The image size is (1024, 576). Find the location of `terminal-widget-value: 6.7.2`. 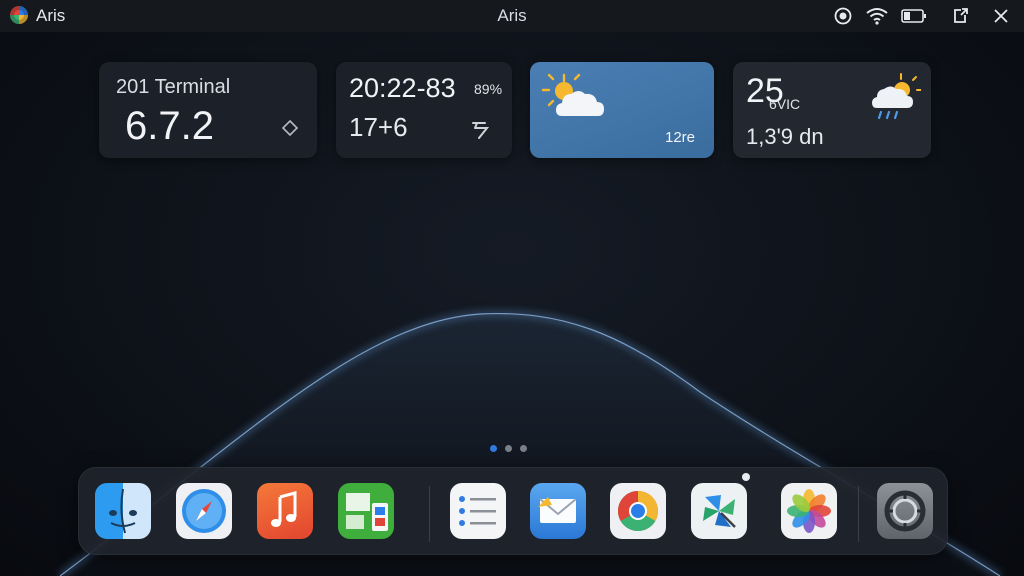

terminal-widget-value: 6.7.2 is located at coordinates (169, 126).